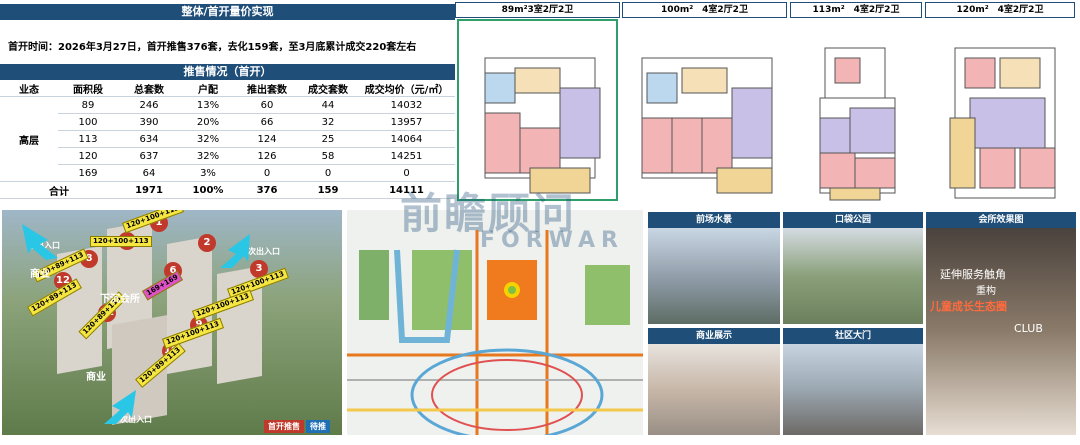 This screenshot has width=1080, height=445. What do you see at coordinates (267, 122) in the screenshot?
I see `table-cell: 66` at bounding box center [267, 122].